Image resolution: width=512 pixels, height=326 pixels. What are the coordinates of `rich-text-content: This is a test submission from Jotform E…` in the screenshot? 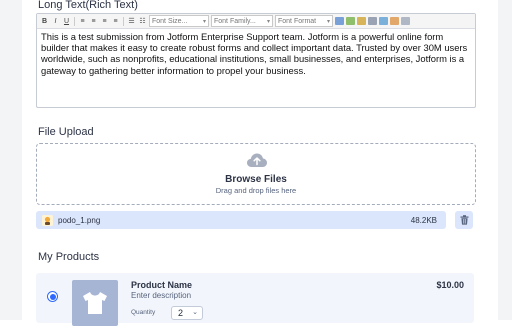 It's located at (256, 53).